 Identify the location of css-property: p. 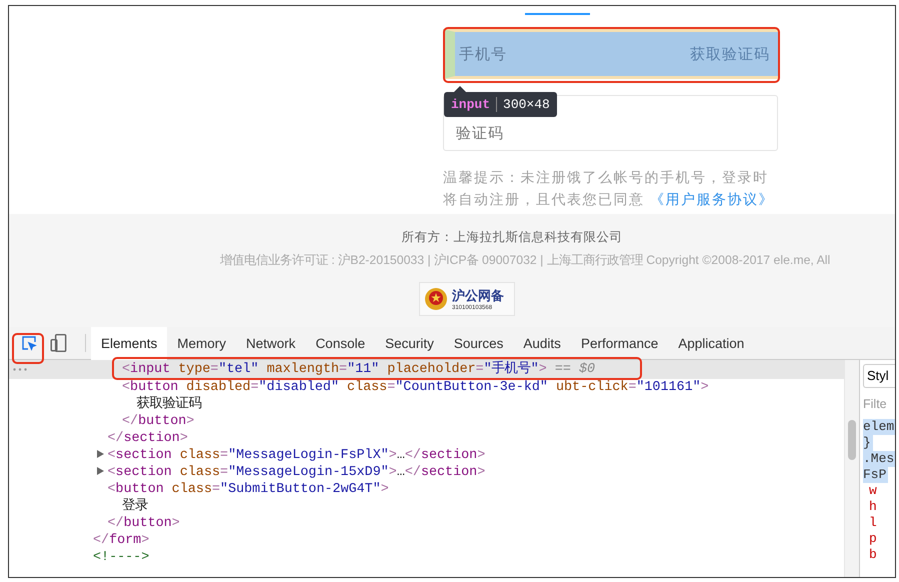
(873, 539).